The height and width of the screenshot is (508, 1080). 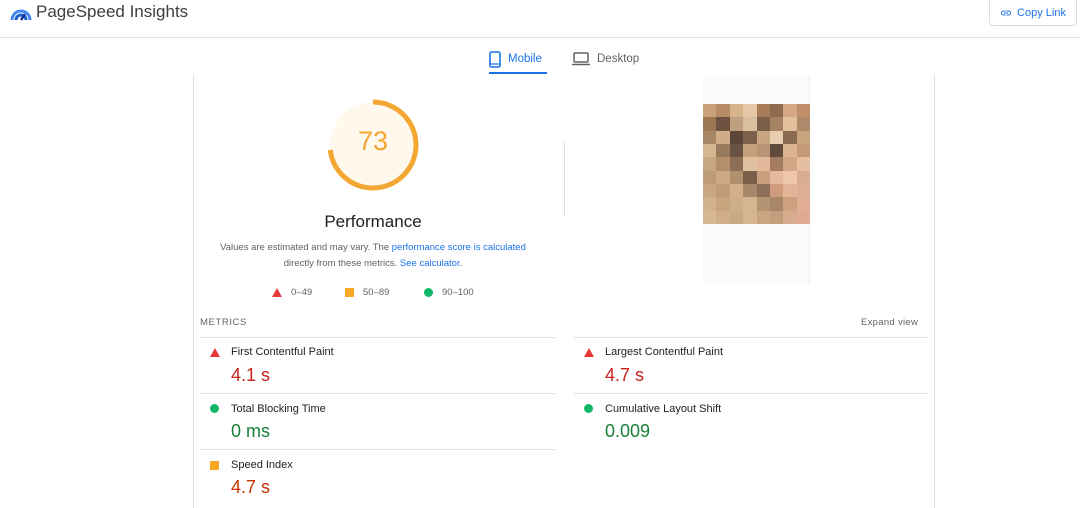 What do you see at coordinates (525, 59) in the screenshot?
I see `tab-mobile-label: Mobile` at bounding box center [525, 59].